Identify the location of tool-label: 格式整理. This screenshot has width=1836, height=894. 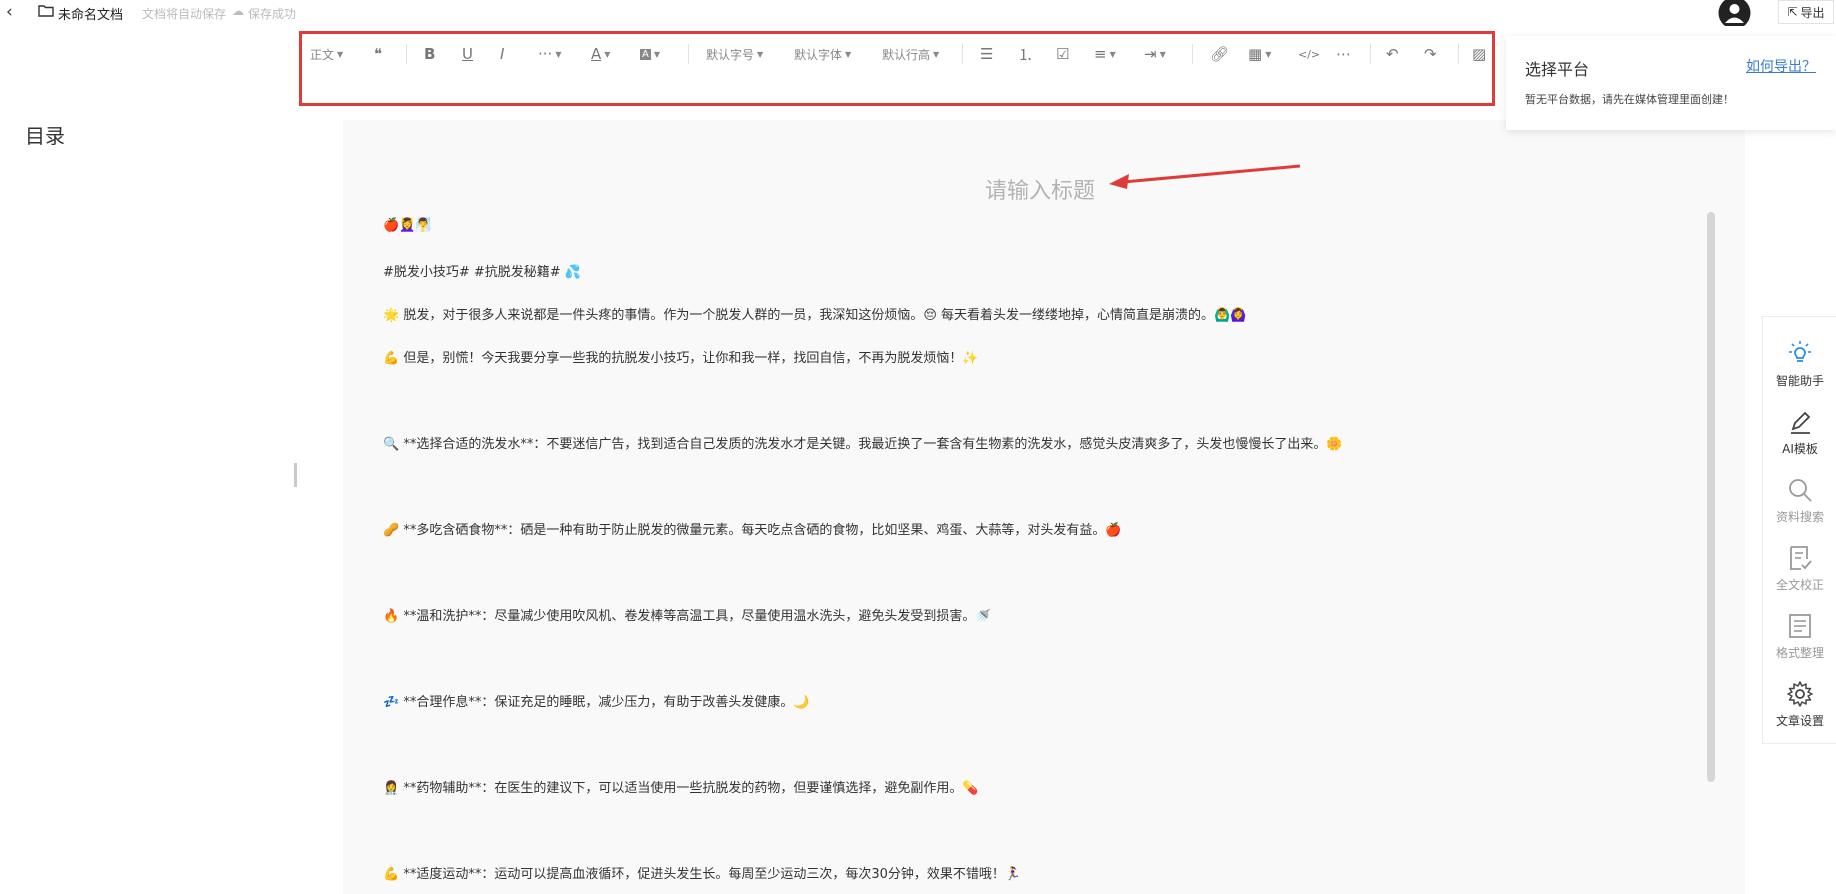
(1799, 653).